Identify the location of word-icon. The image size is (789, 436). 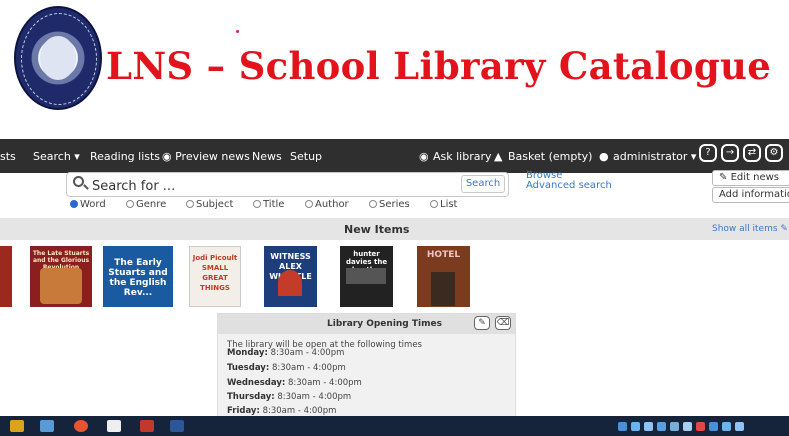
(177, 426).